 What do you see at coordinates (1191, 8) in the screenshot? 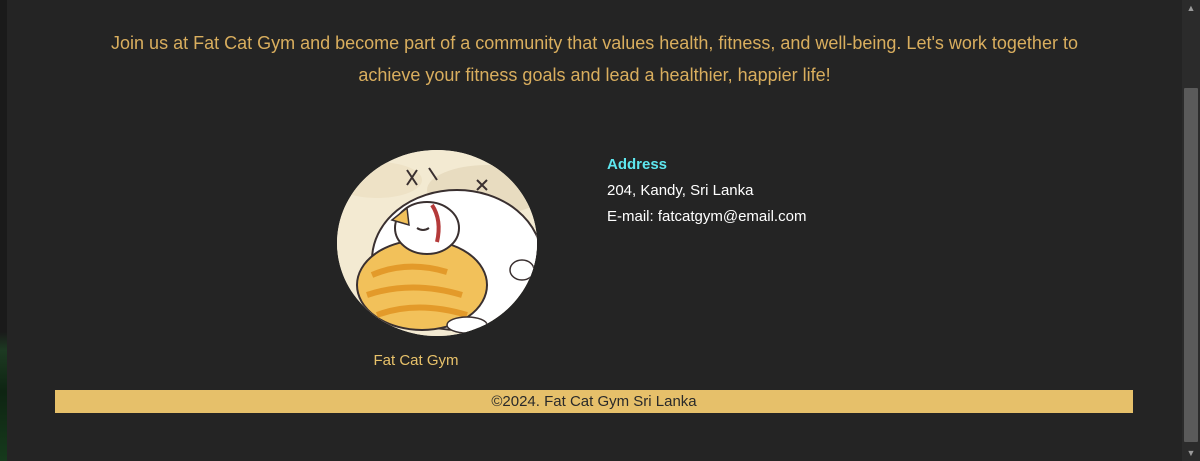
I see `scroll-up-icon: ▲` at bounding box center [1191, 8].